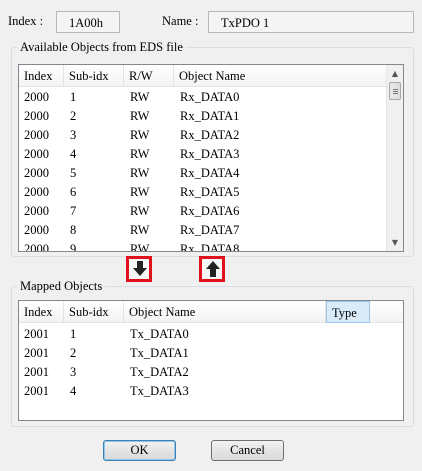 Image resolution: width=422 pixels, height=471 pixels. What do you see at coordinates (73, 173) in the screenshot?
I see `cell-subidx: 5` at bounding box center [73, 173].